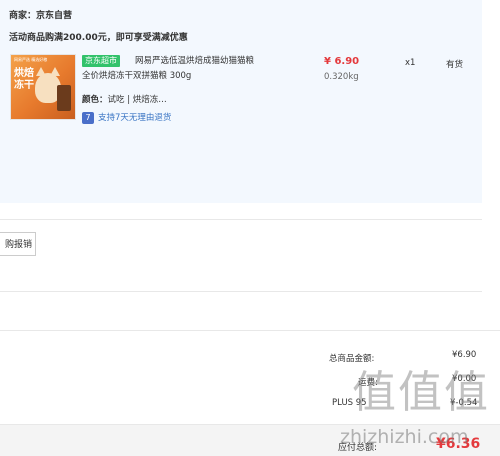 This screenshot has width=500, height=456. I want to click on product-title-line2: 全价烘焙冻干双拼猫粮 300g, so click(136, 76).